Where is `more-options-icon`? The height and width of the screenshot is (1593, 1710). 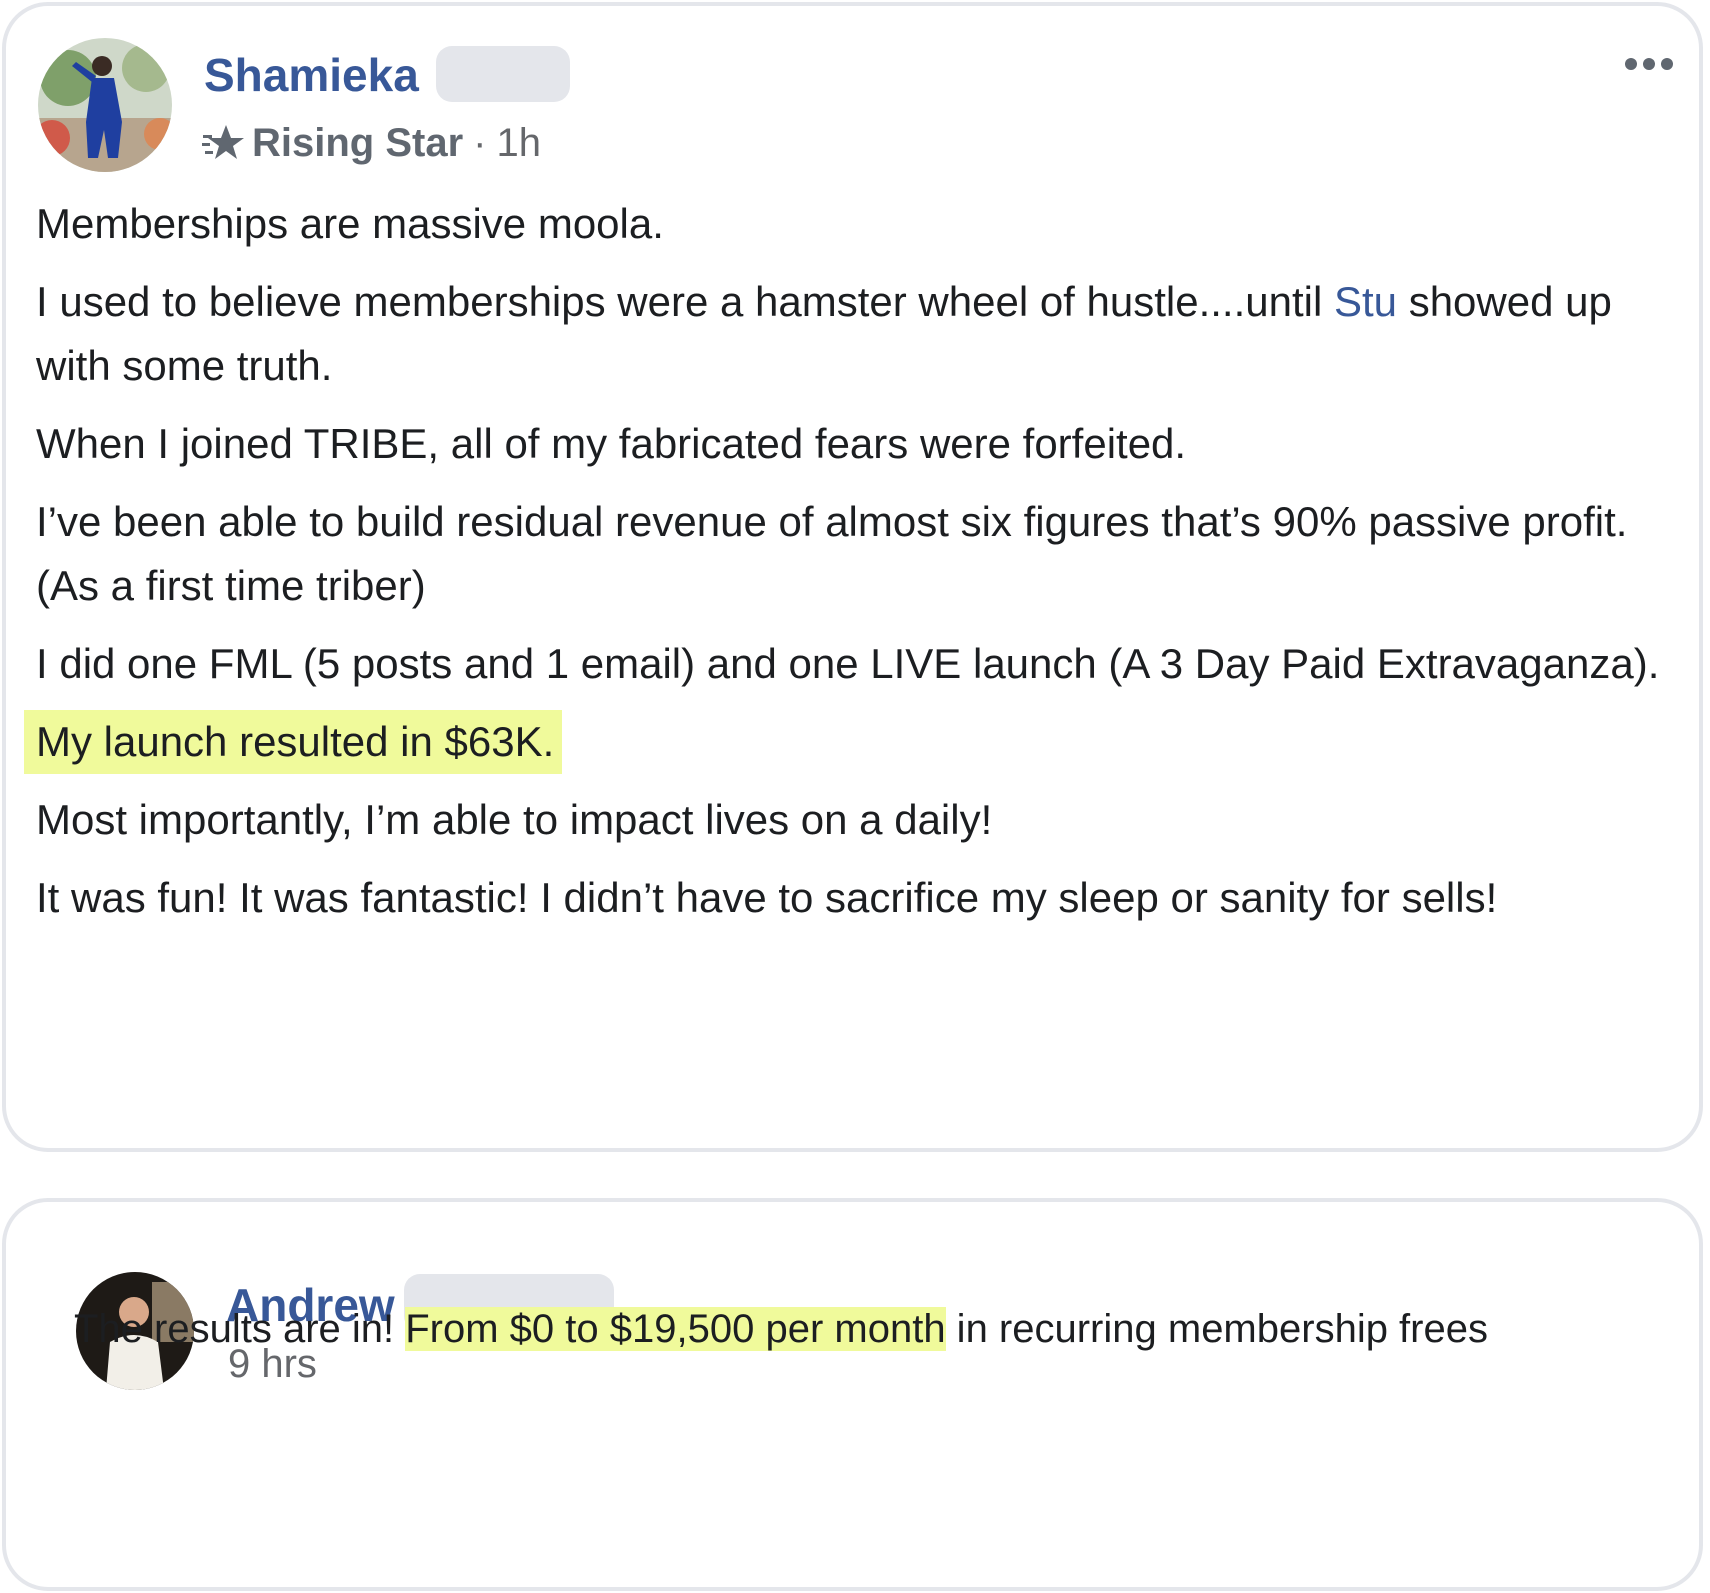 more-options-icon is located at coordinates (1649, 64).